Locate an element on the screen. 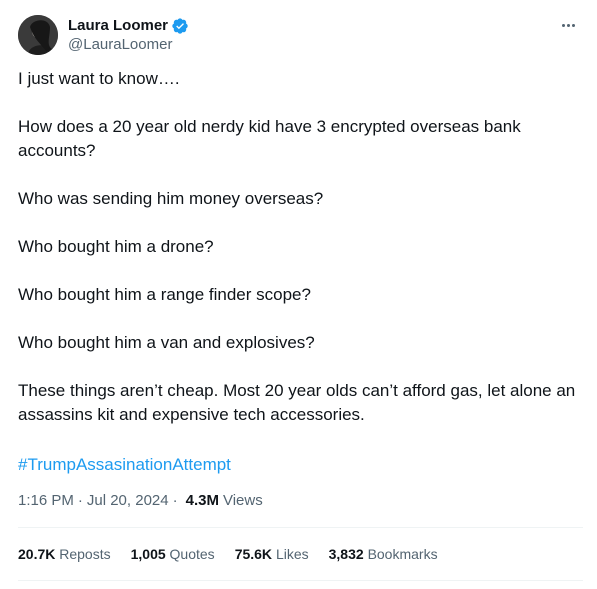 The image size is (597, 589). name-row: Laura Loomer is located at coordinates (128, 25).